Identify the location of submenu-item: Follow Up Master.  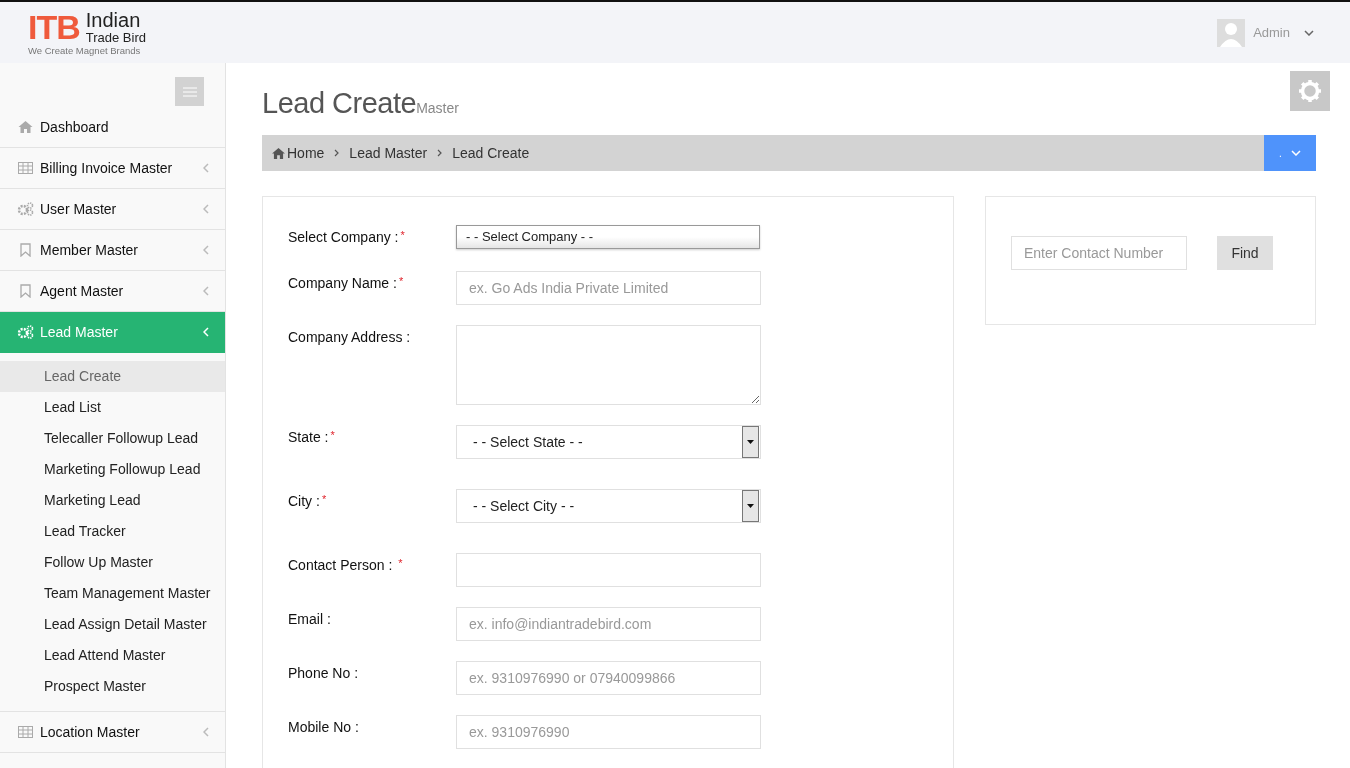
(112, 562).